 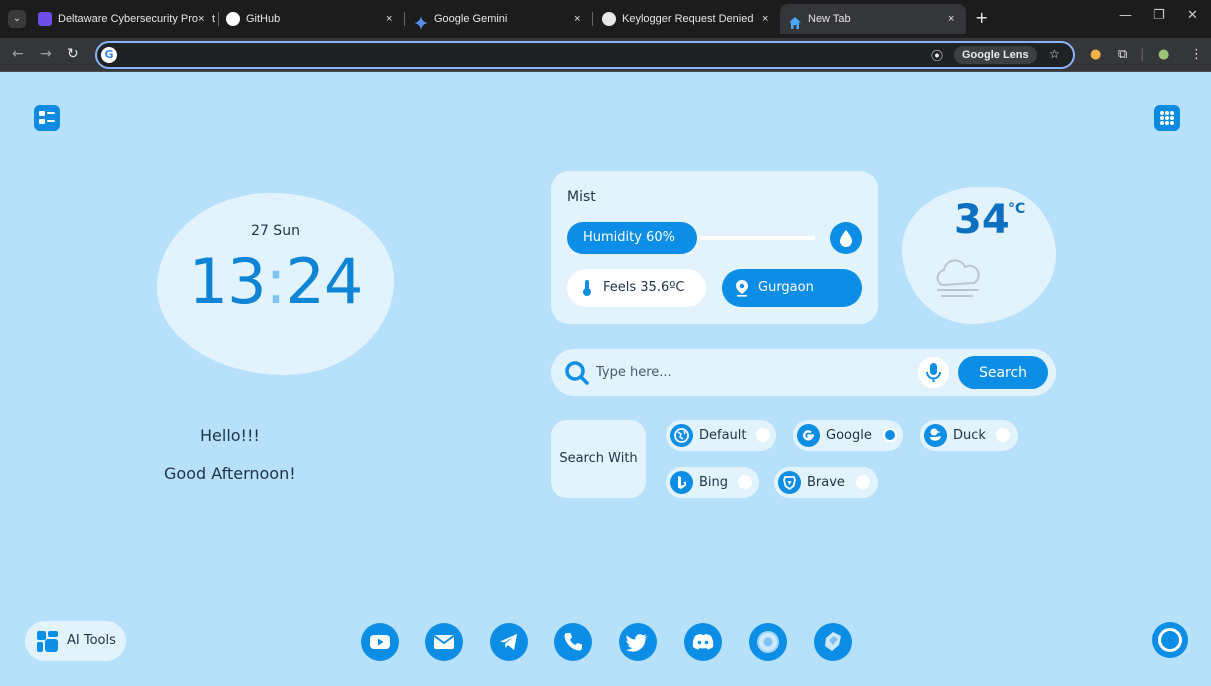 I want to click on tab-search-button: ⌄, so click(x=17, y=19).